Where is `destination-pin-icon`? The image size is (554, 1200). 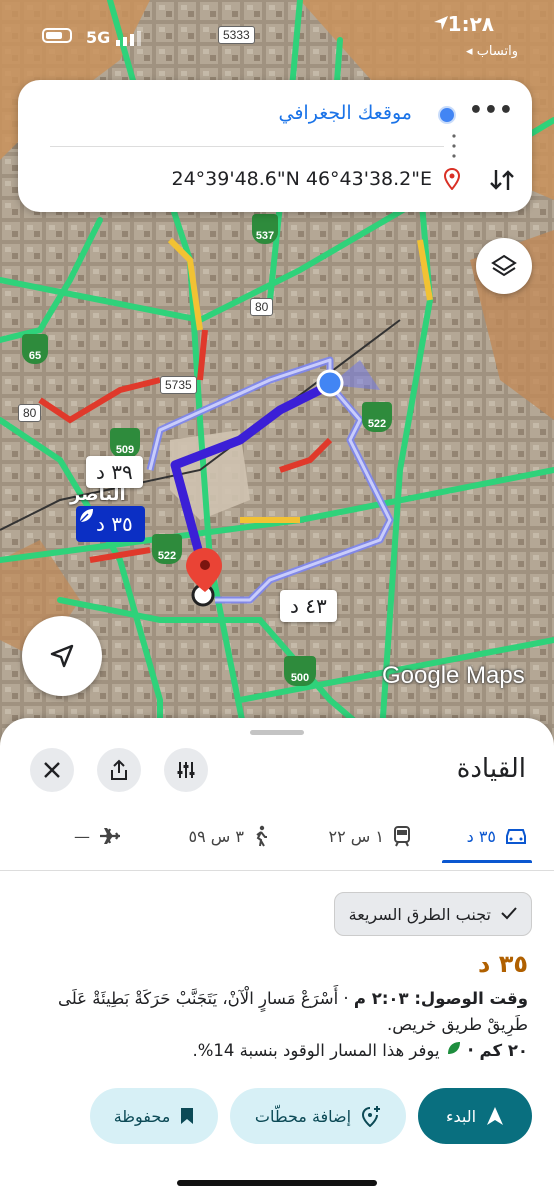 destination-pin-icon is located at coordinates (452, 179).